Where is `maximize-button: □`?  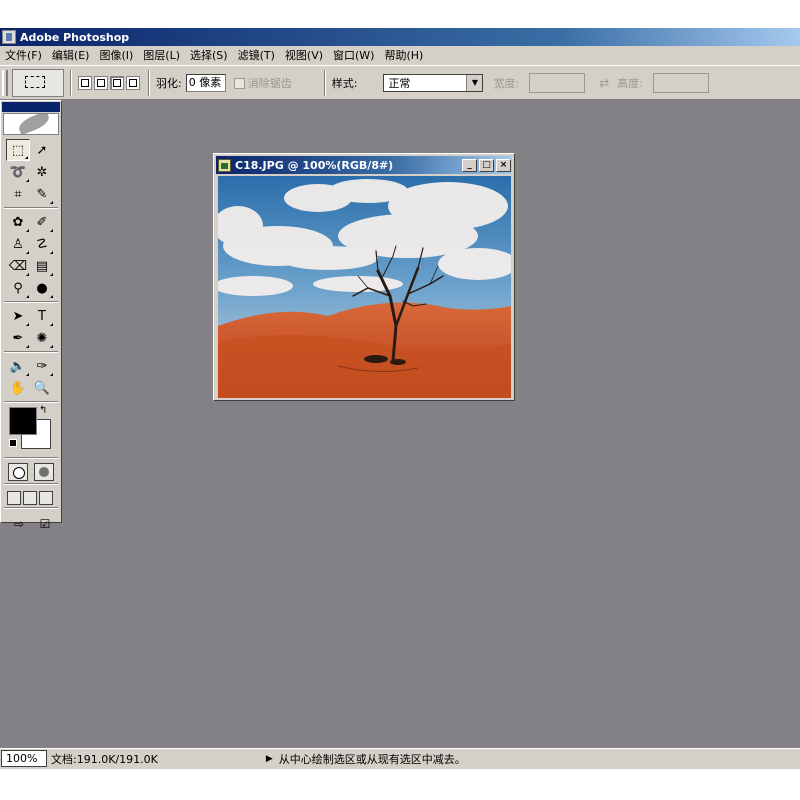 maximize-button: □ is located at coordinates (486, 165).